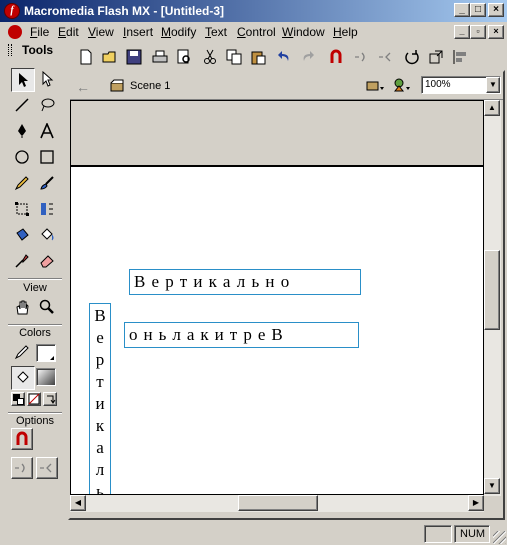 The width and height of the screenshot is (507, 545). I want to click on paint-bucket-tool, so click(48, 236).